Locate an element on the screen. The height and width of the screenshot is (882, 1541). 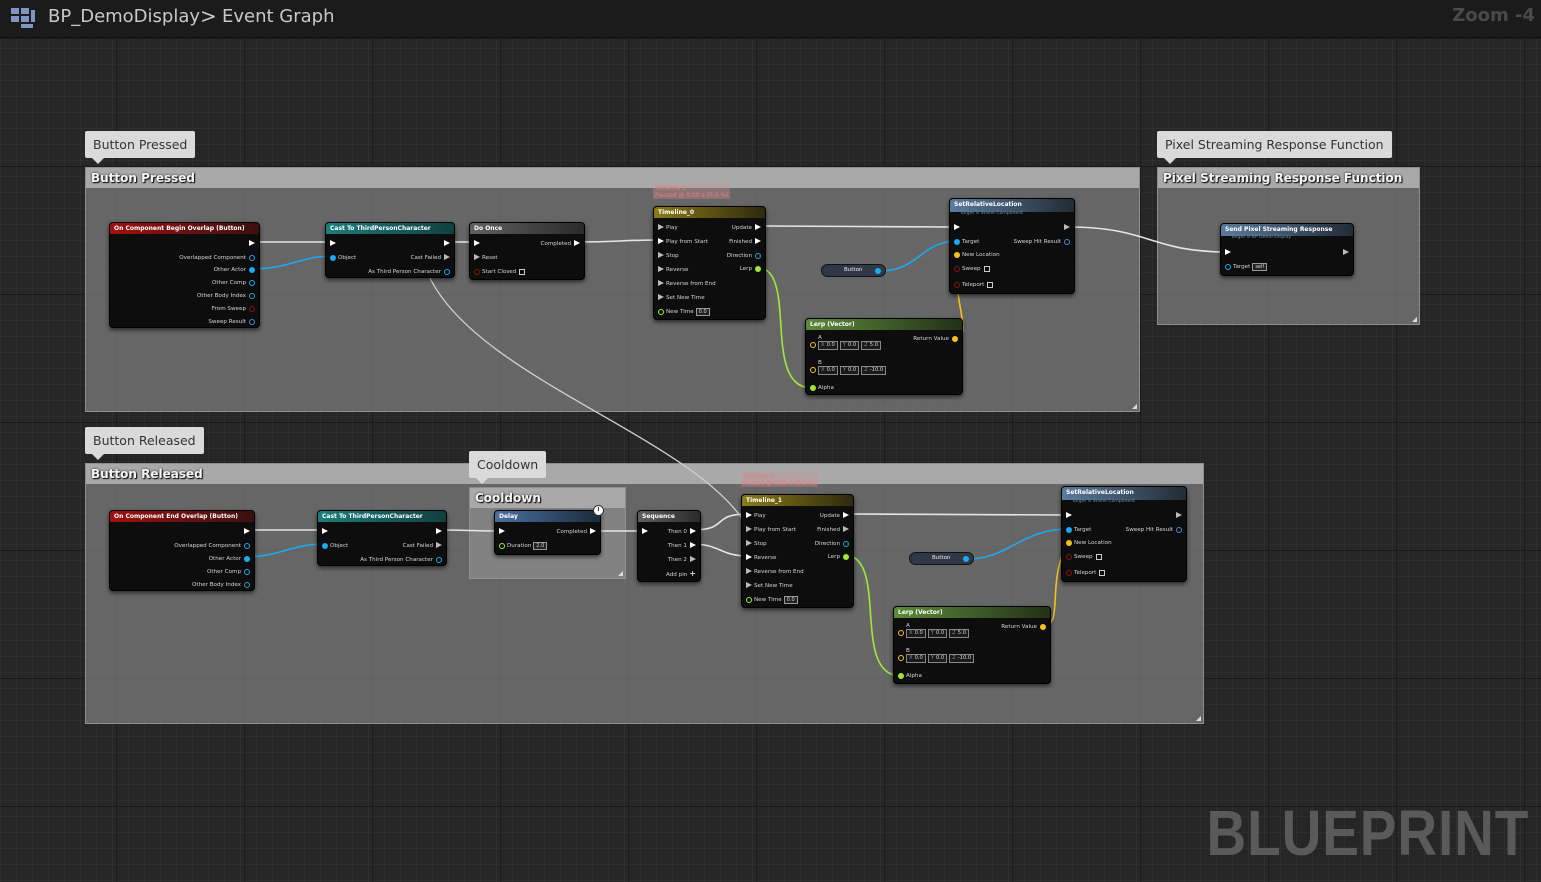
pin-from-sweep: From Sweep is located at coordinates (233, 309).